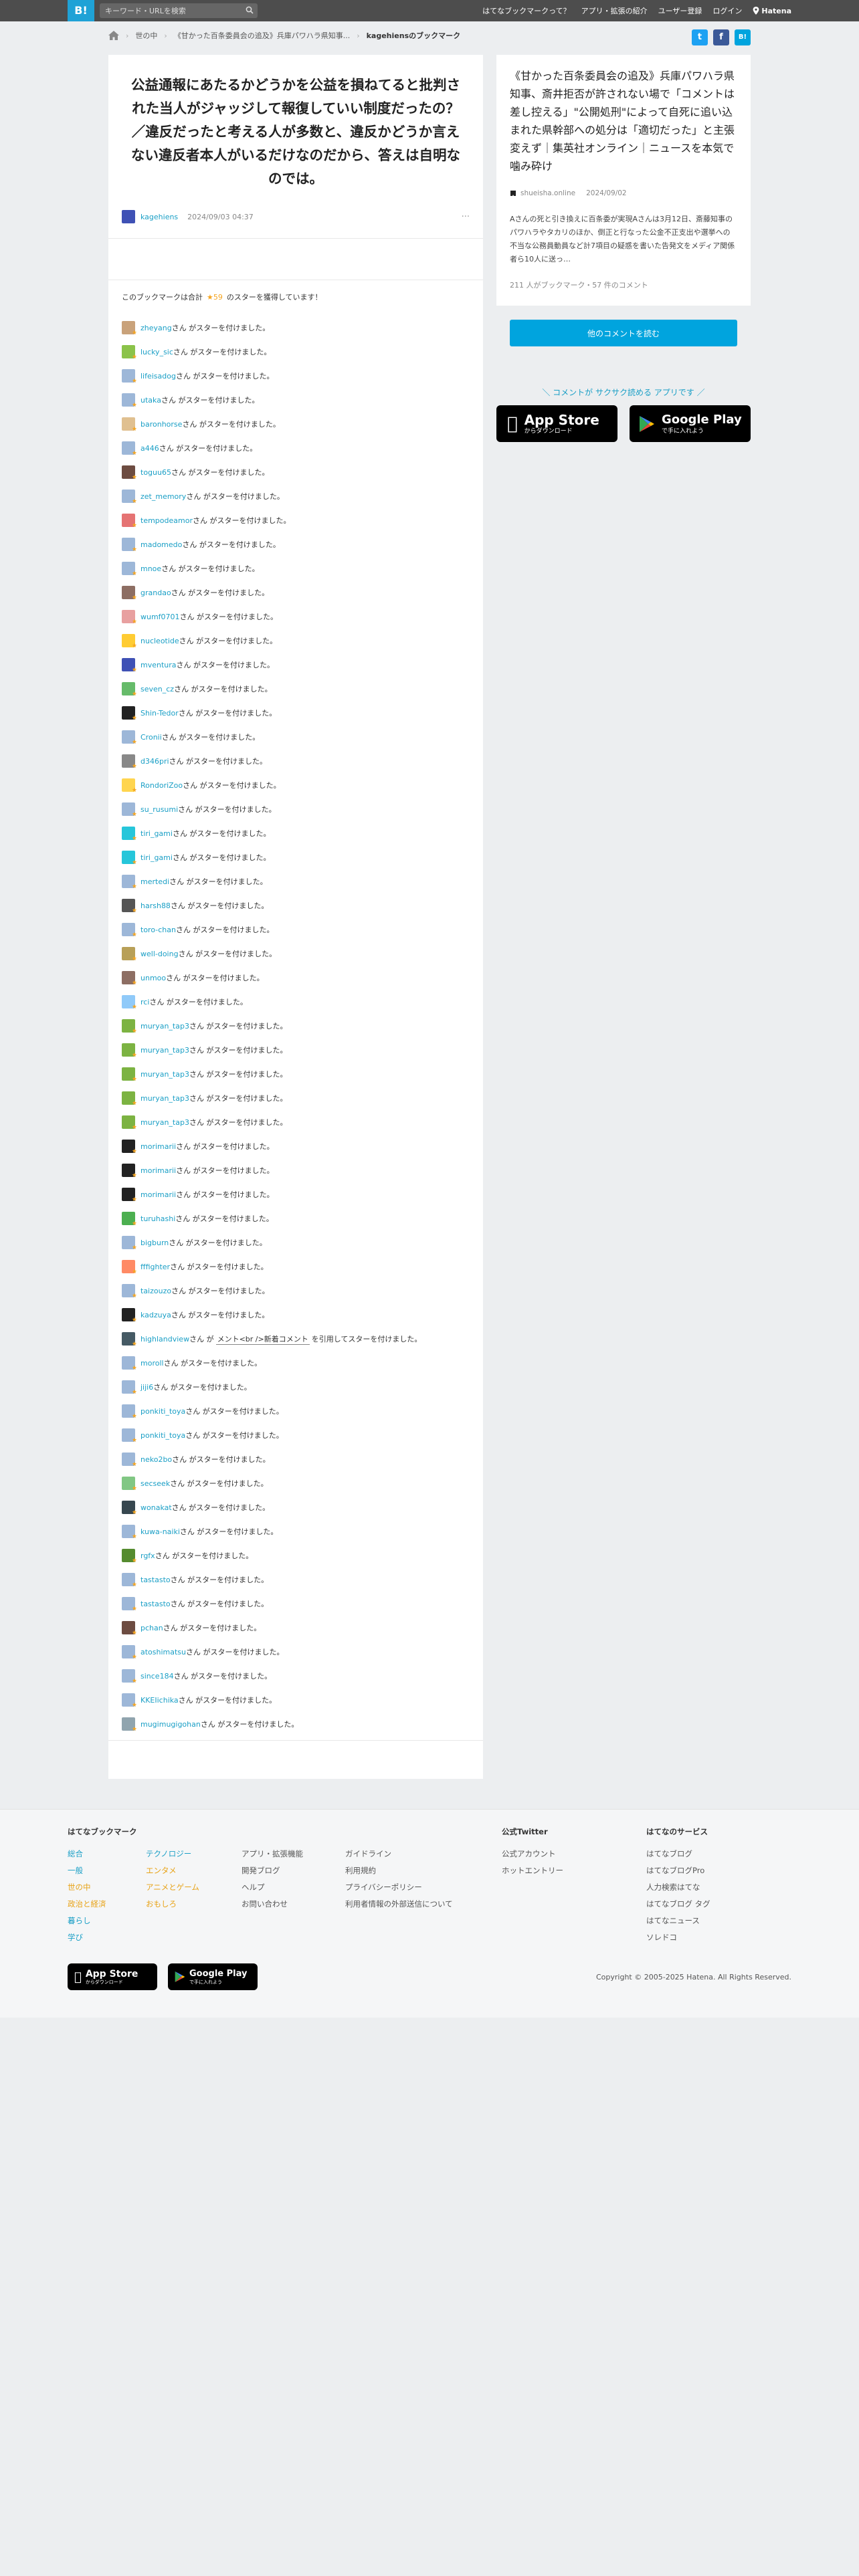 The height and width of the screenshot is (2576, 859). Describe the element at coordinates (102, 1887) in the screenshot. I see `footer-link-society: 世の中` at that location.